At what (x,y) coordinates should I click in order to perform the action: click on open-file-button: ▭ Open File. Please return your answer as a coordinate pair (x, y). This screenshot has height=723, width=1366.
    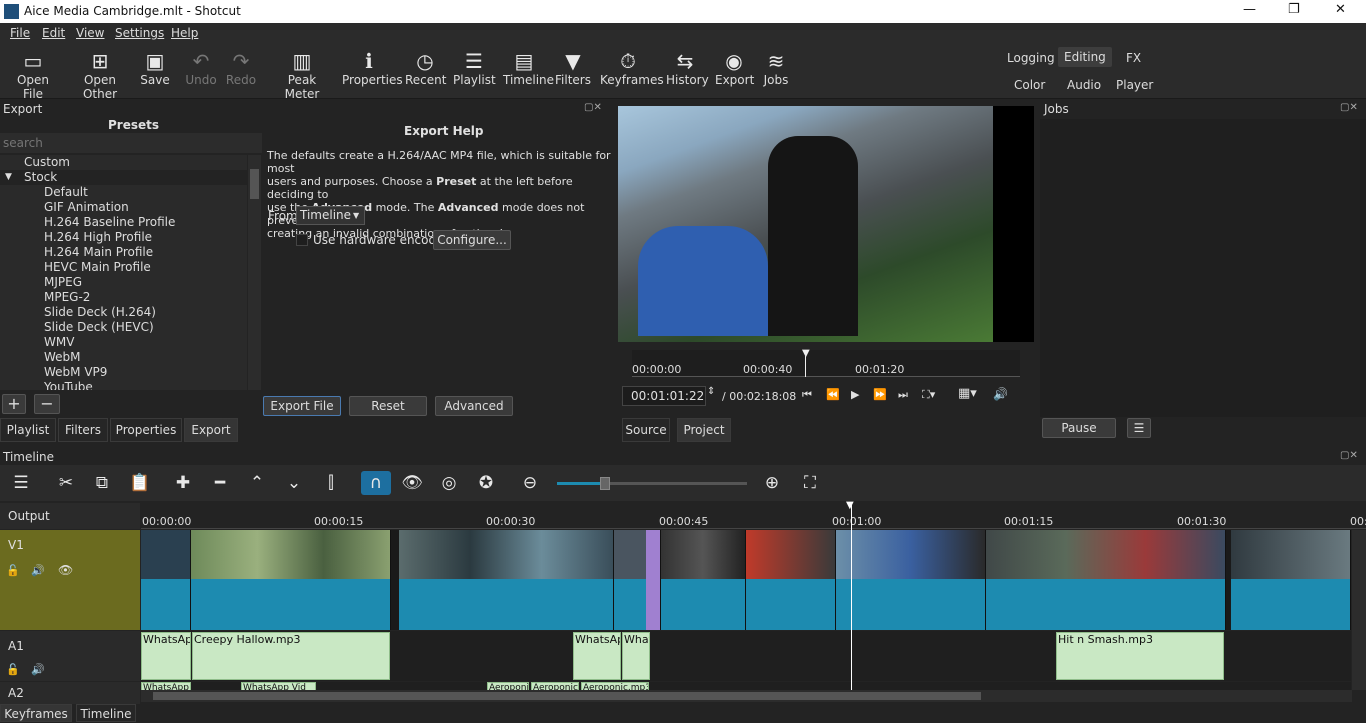
    Looking at the image, I should click on (33, 75).